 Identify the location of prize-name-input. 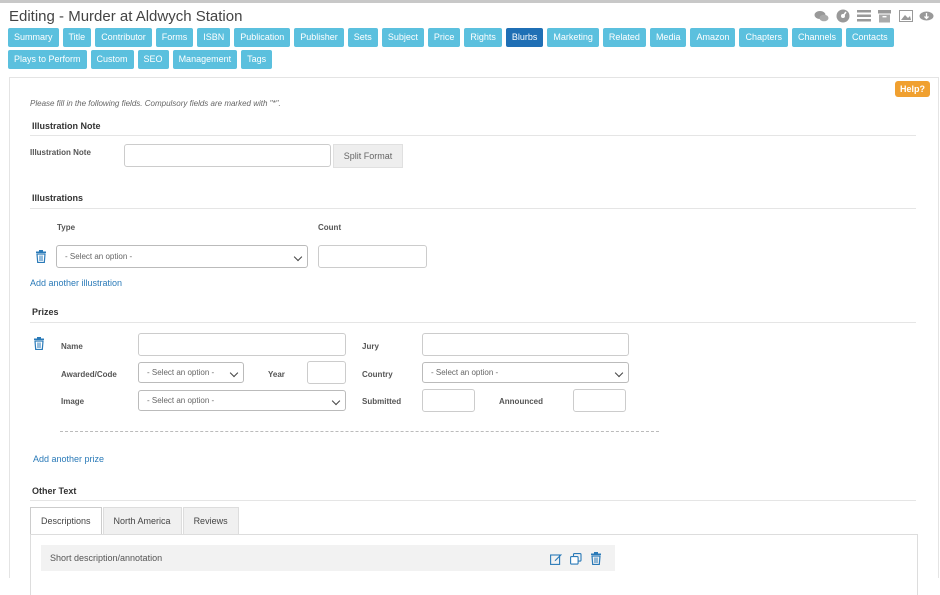
(242, 344).